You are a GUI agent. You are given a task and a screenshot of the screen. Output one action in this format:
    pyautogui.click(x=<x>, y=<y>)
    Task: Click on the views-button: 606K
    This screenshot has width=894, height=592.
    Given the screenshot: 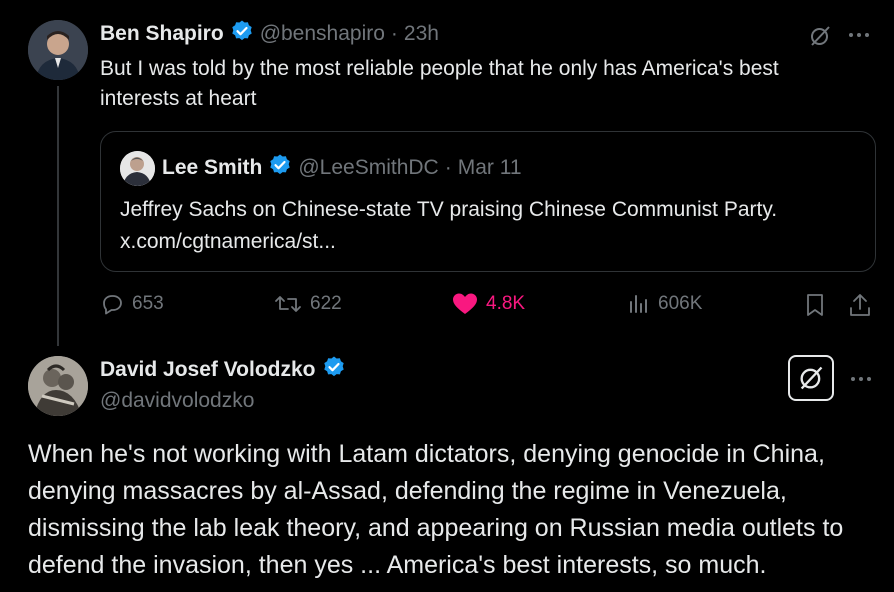 What is the action you would take?
    pyautogui.click(x=665, y=304)
    